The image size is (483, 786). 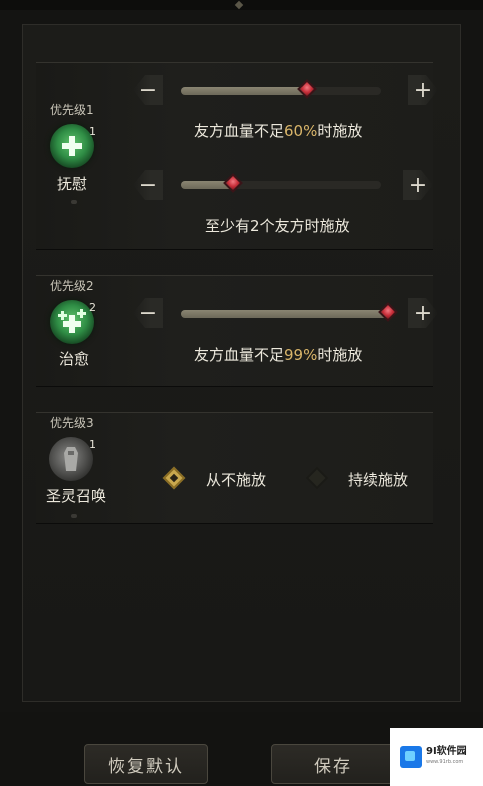 I want to click on priority-2-card, so click(x=234, y=331).